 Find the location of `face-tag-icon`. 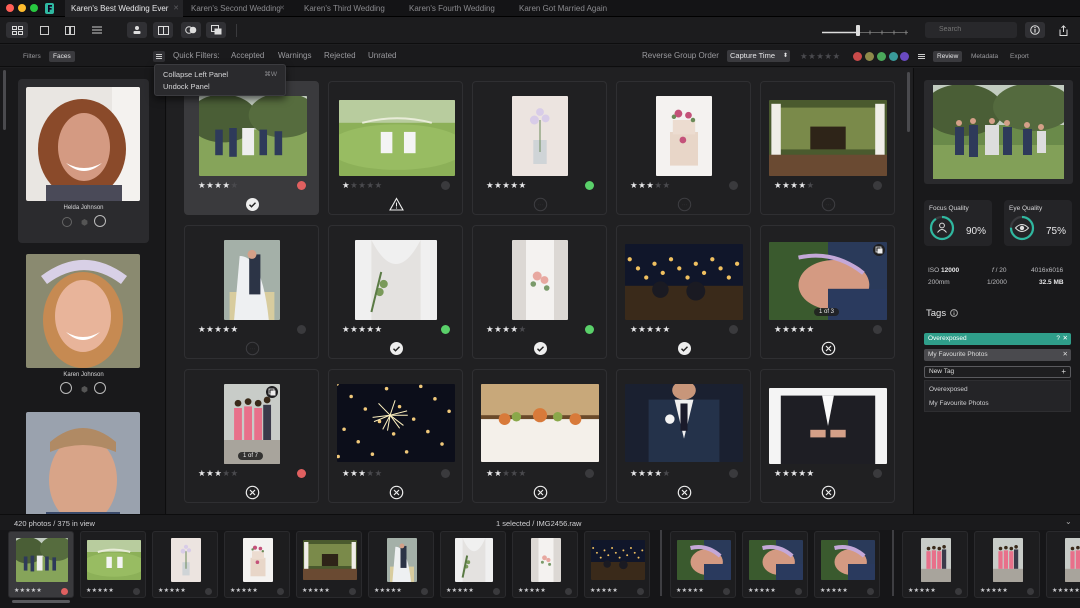

face-tag-icon is located at coordinates (67, 222).